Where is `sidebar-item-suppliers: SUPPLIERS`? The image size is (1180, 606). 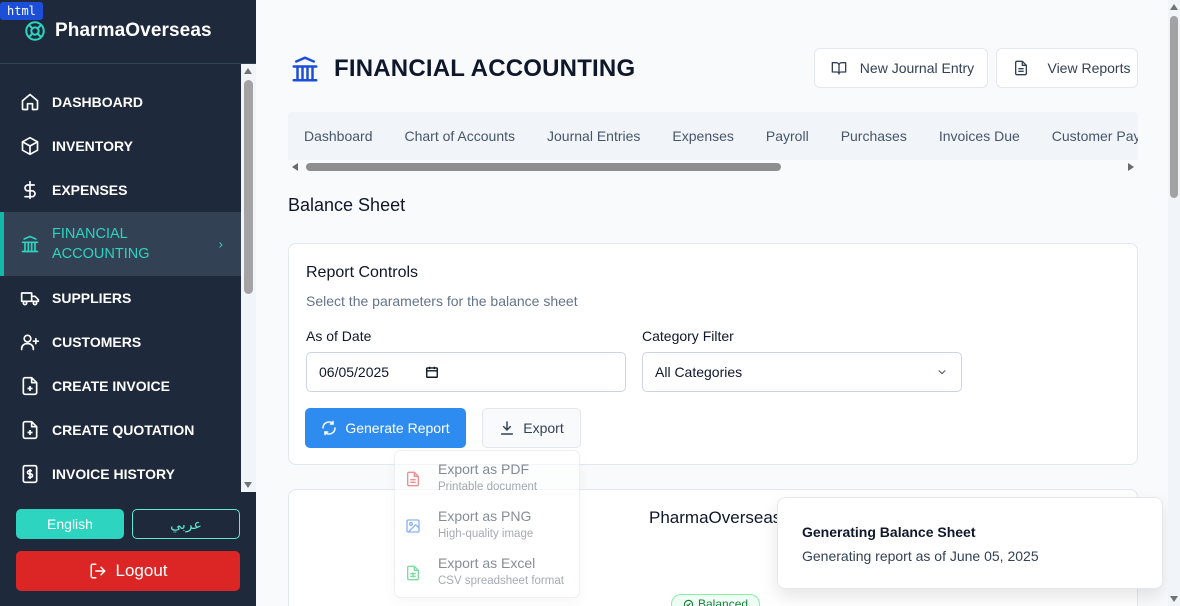 sidebar-item-suppliers: SUPPLIERS is located at coordinates (120, 298).